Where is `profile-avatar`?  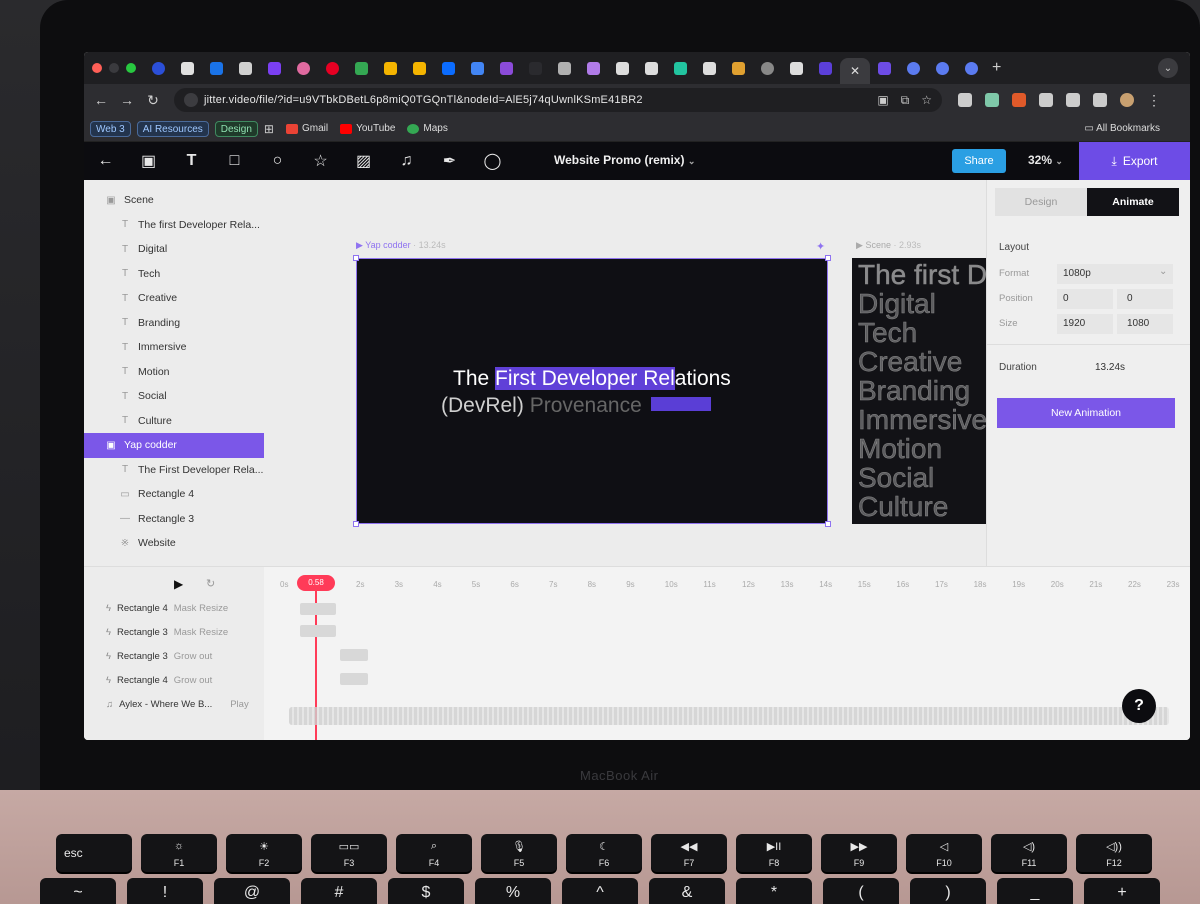
profile-avatar is located at coordinates (1127, 100).